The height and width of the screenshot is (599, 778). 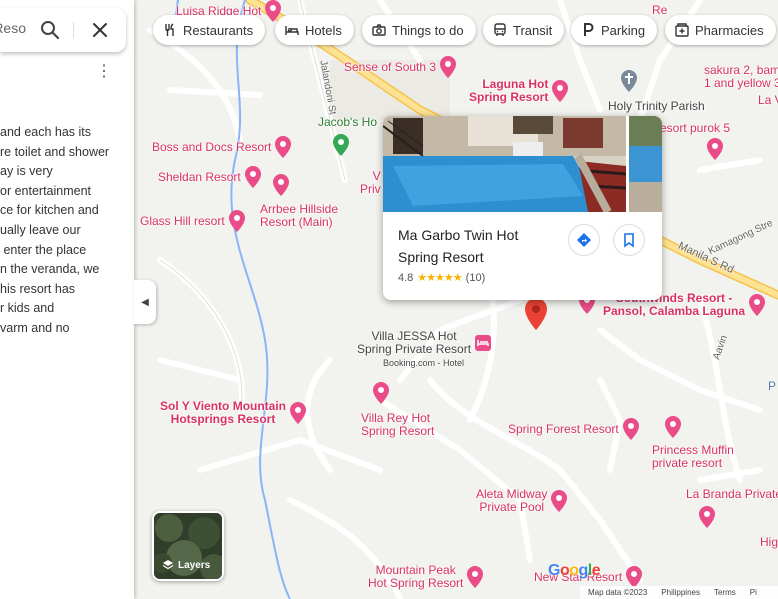 I want to click on layers-text: Layers, so click(x=194, y=565).